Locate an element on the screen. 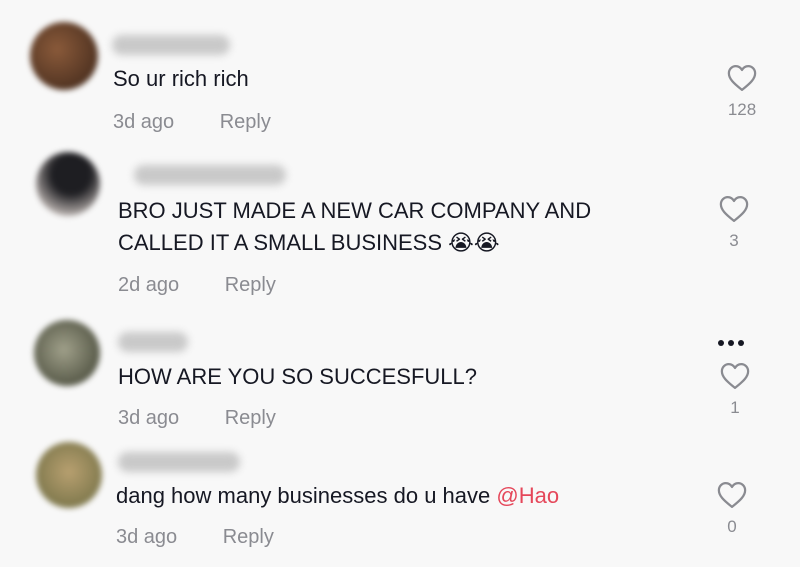  comment-text-line: BRO JUST MADE A NEW CAR COMPANY AND is located at coordinates (355, 210).